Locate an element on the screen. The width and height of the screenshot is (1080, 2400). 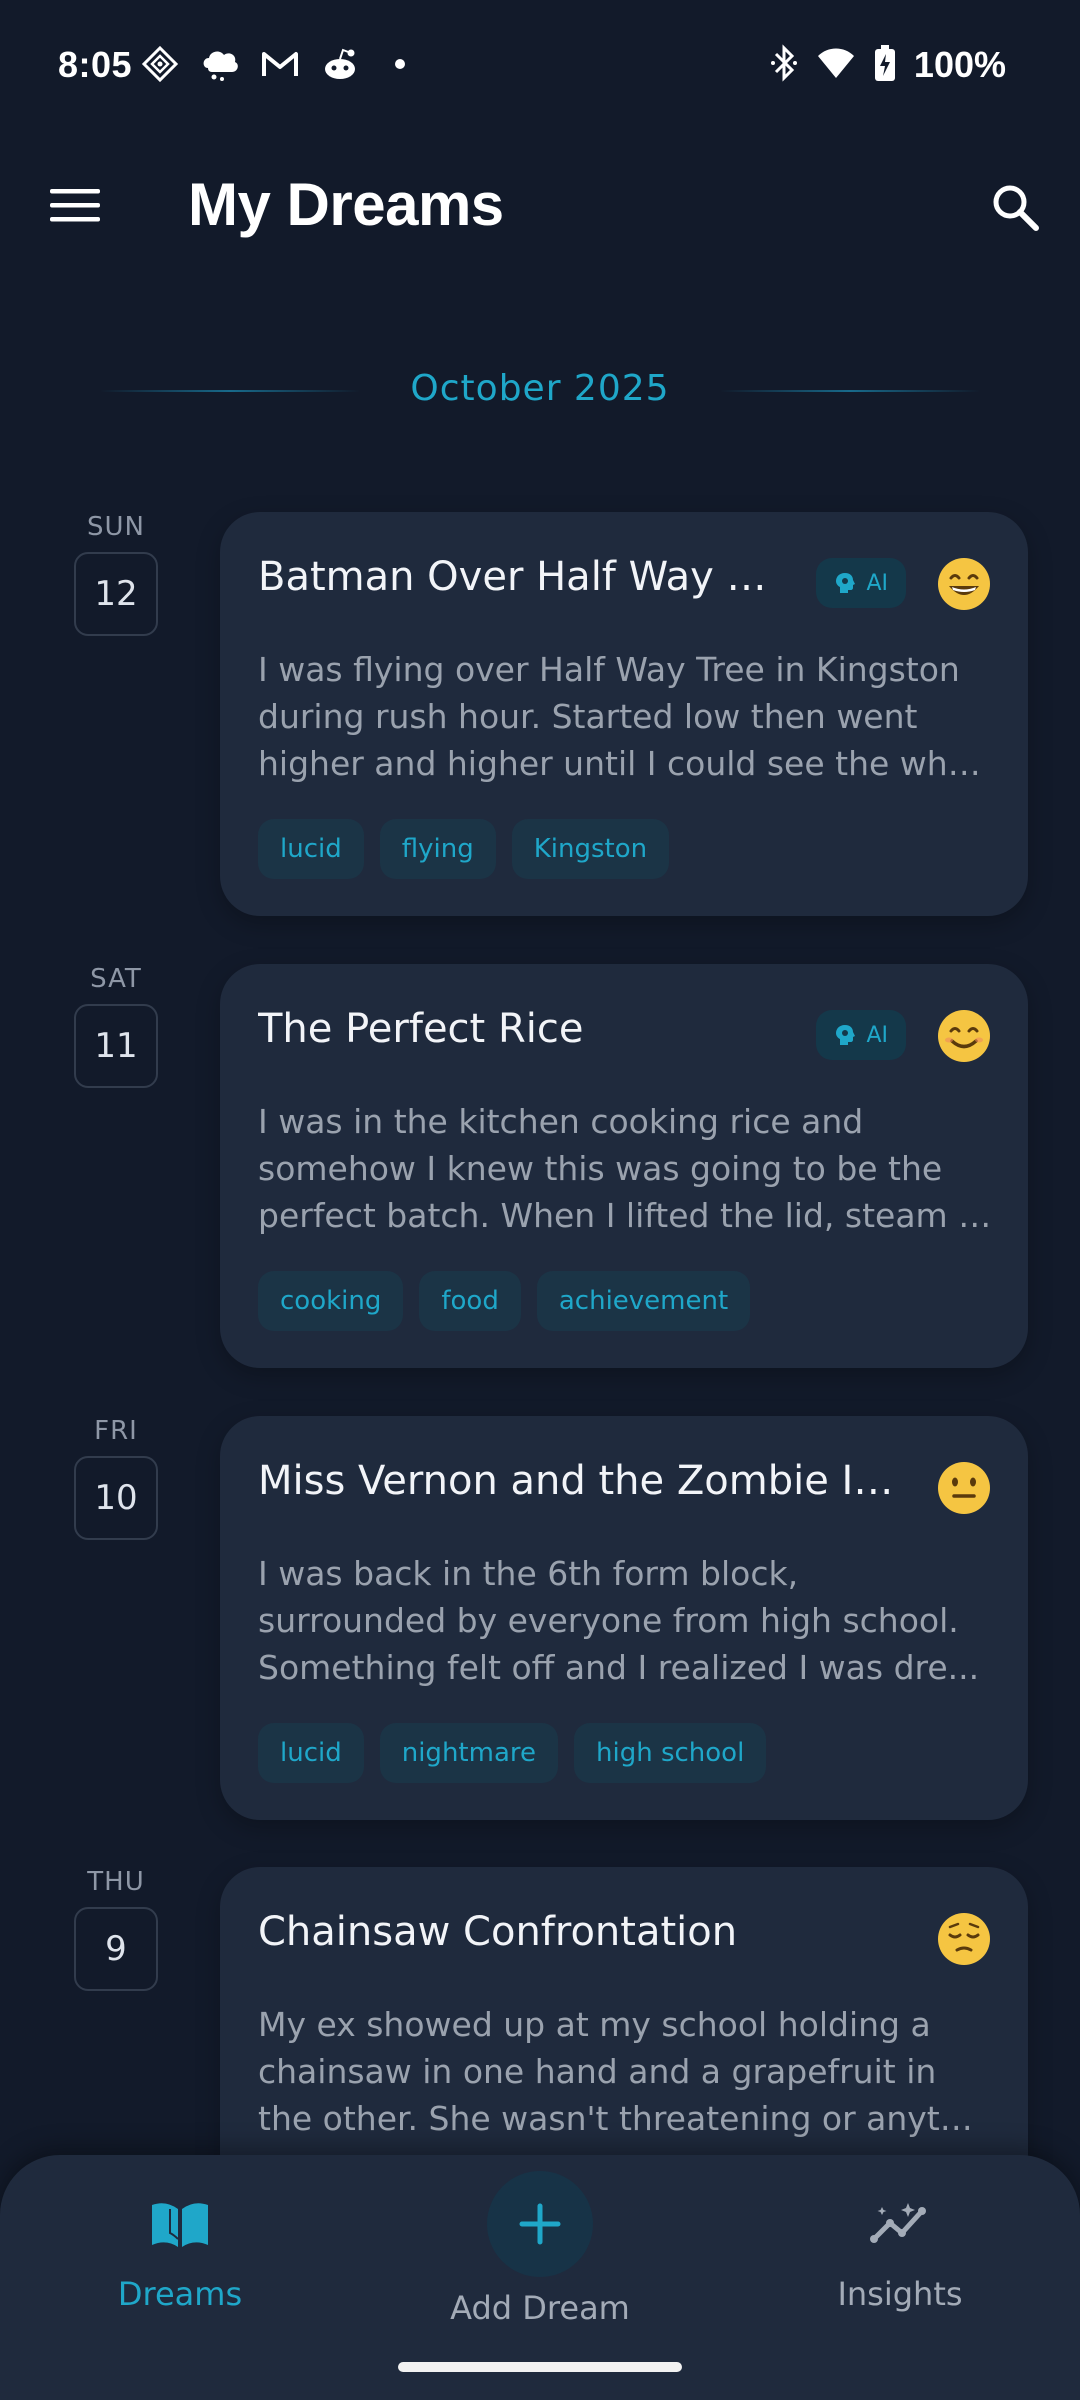
tag-chip: flying is located at coordinates (437, 849).